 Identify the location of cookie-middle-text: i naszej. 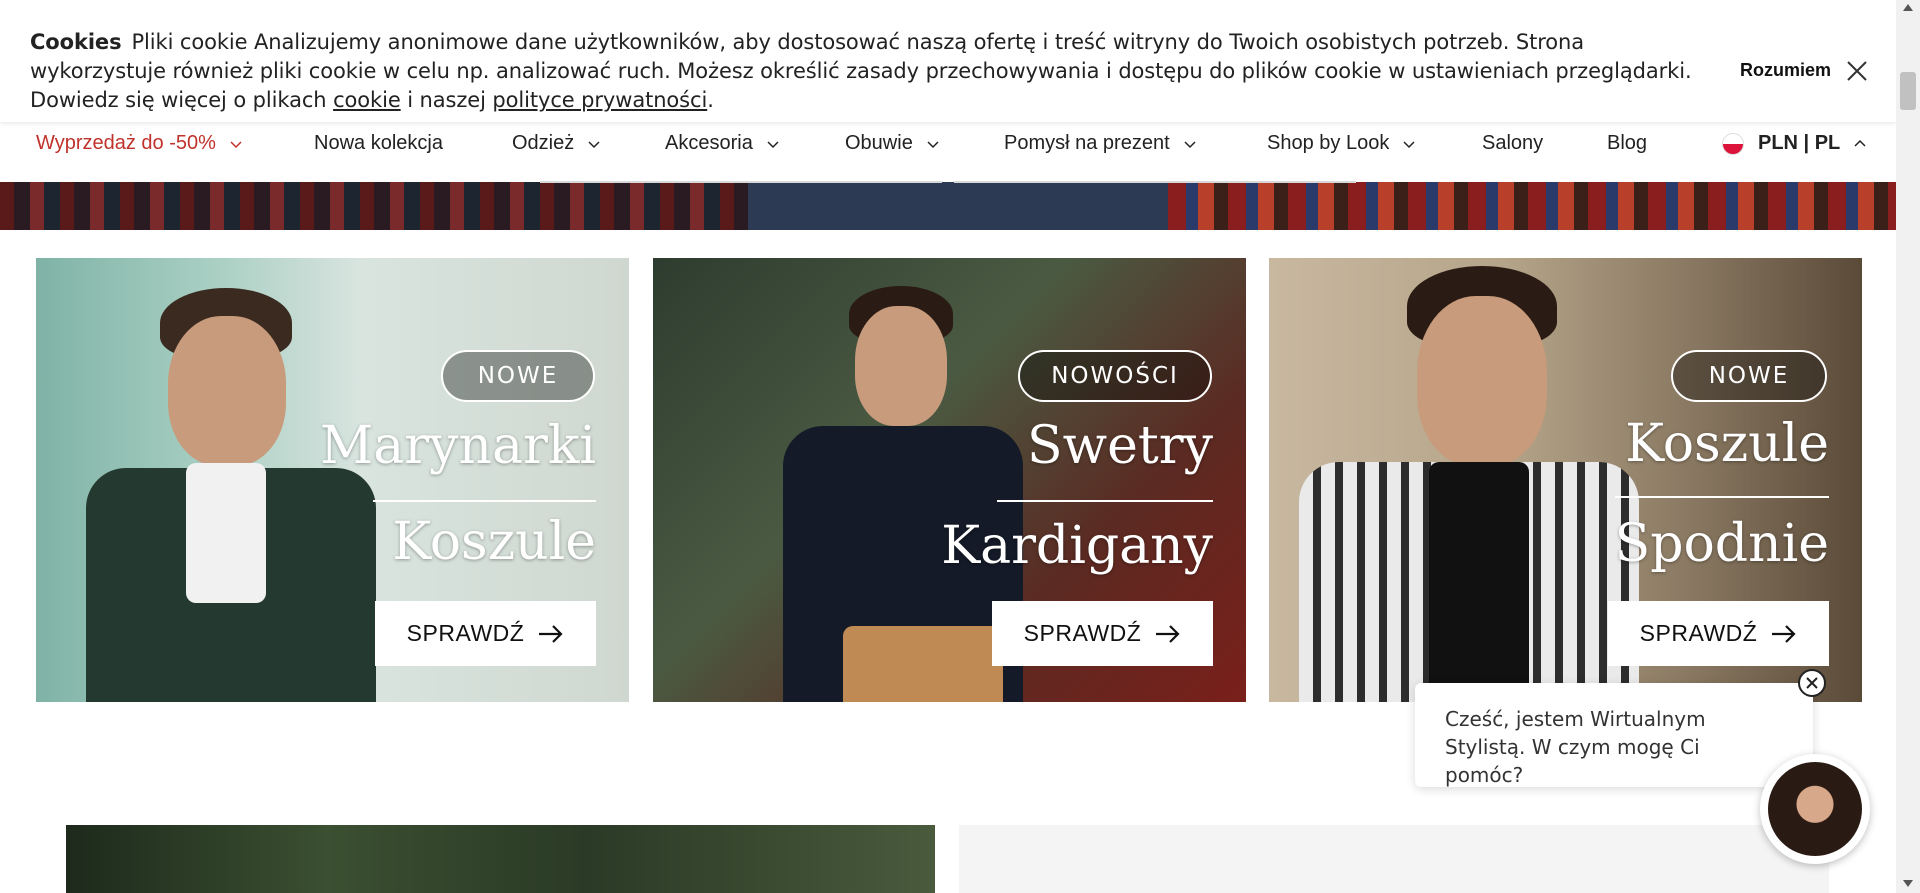
(446, 100).